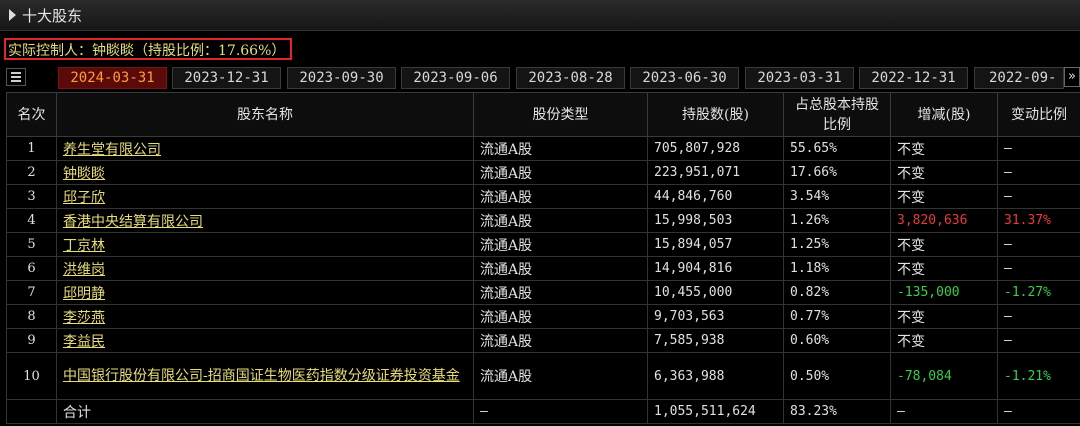 The image size is (1080, 426). I want to click on shares-cell: 223,951,071, so click(715, 172).